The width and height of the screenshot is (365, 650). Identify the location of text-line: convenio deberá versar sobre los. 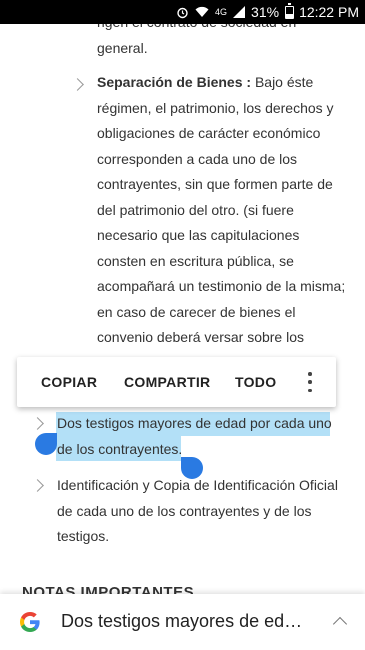
(201, 337).